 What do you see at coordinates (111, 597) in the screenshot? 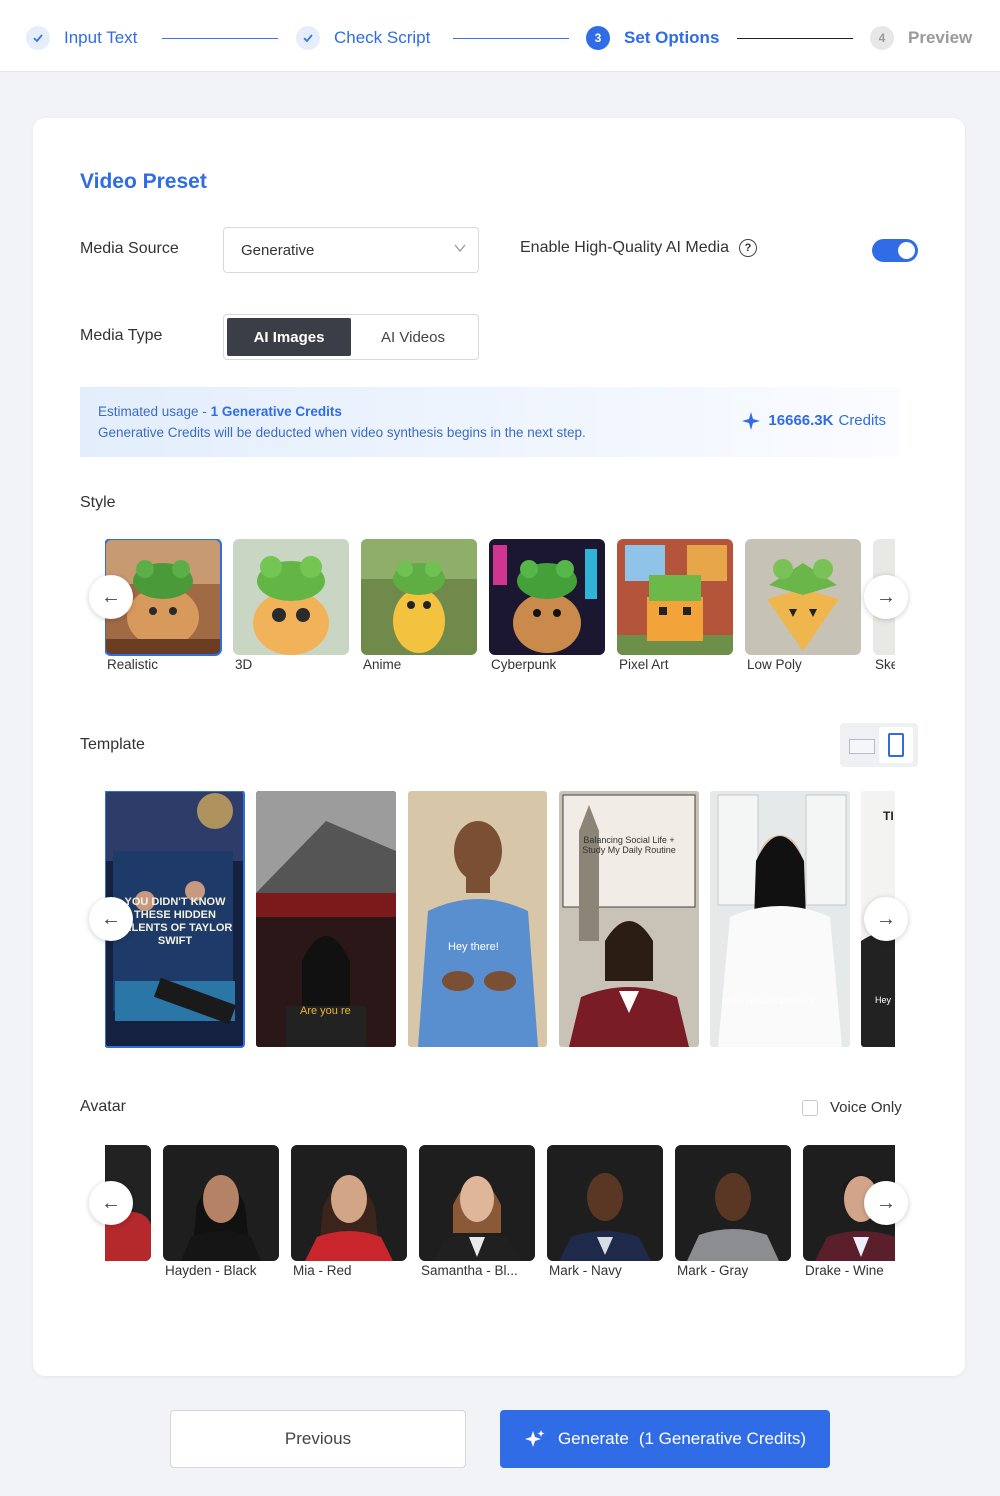
I see `style-prev-arrow-icon: ←` at bounding box center [111, 597].